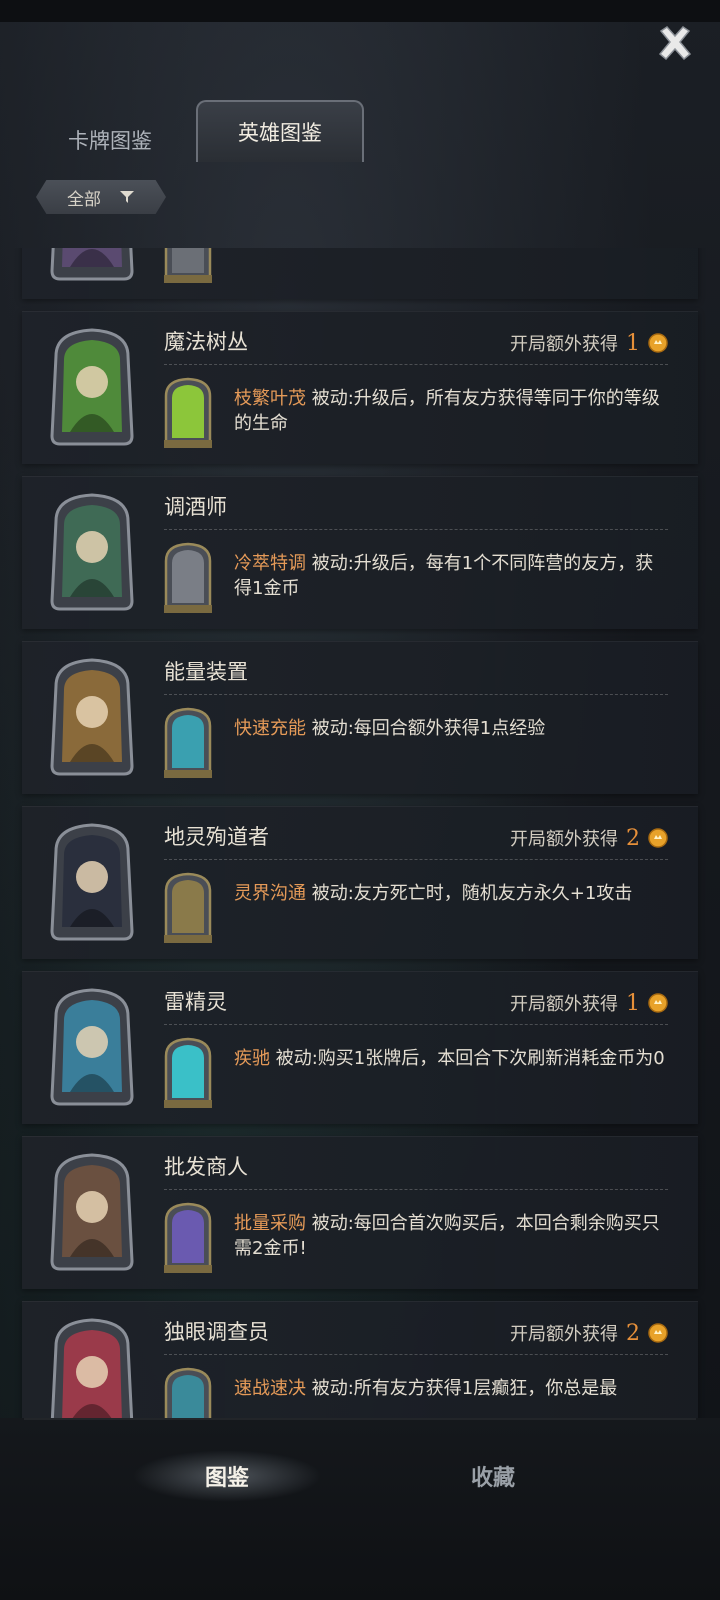  What do you see at coordinates (270, 1223) in the screenshot?
I see `skill-name: 批量采购` at bounding box center [270, 1223].